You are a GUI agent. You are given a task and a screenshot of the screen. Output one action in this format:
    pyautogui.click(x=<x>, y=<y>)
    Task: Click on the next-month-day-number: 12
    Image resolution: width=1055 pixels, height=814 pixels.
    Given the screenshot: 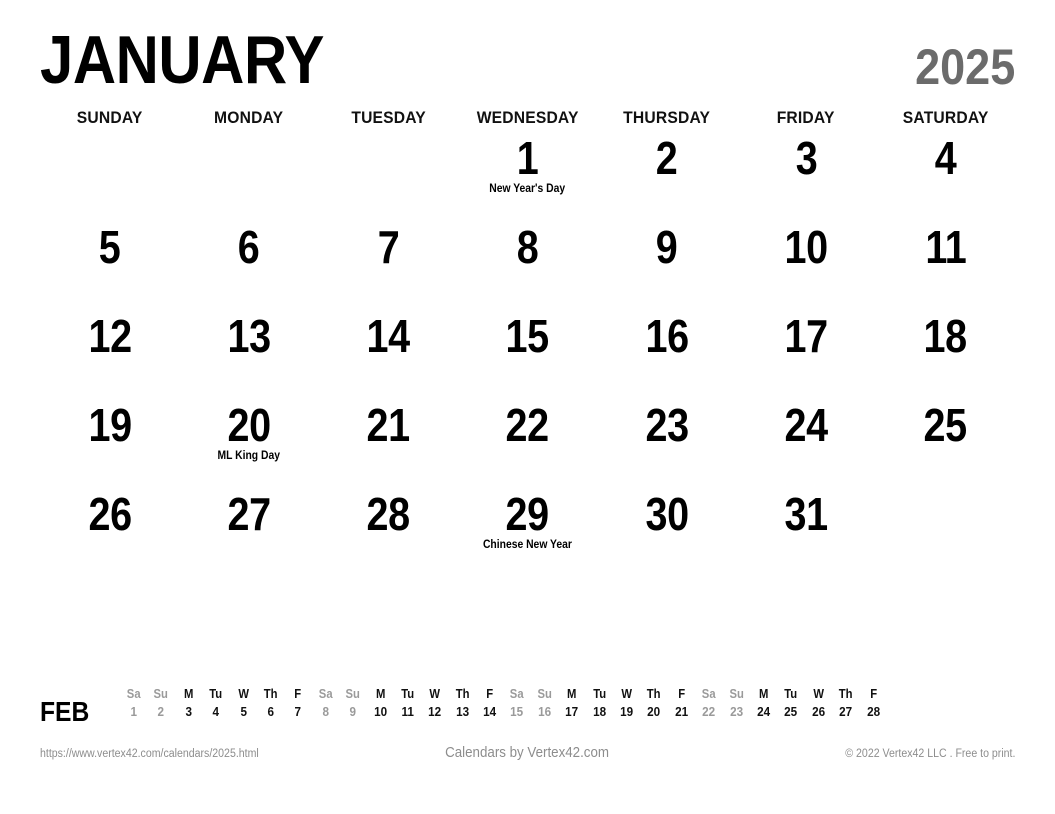 What is the action you would take?
    pyautogui.click(x=435, y=711)
    